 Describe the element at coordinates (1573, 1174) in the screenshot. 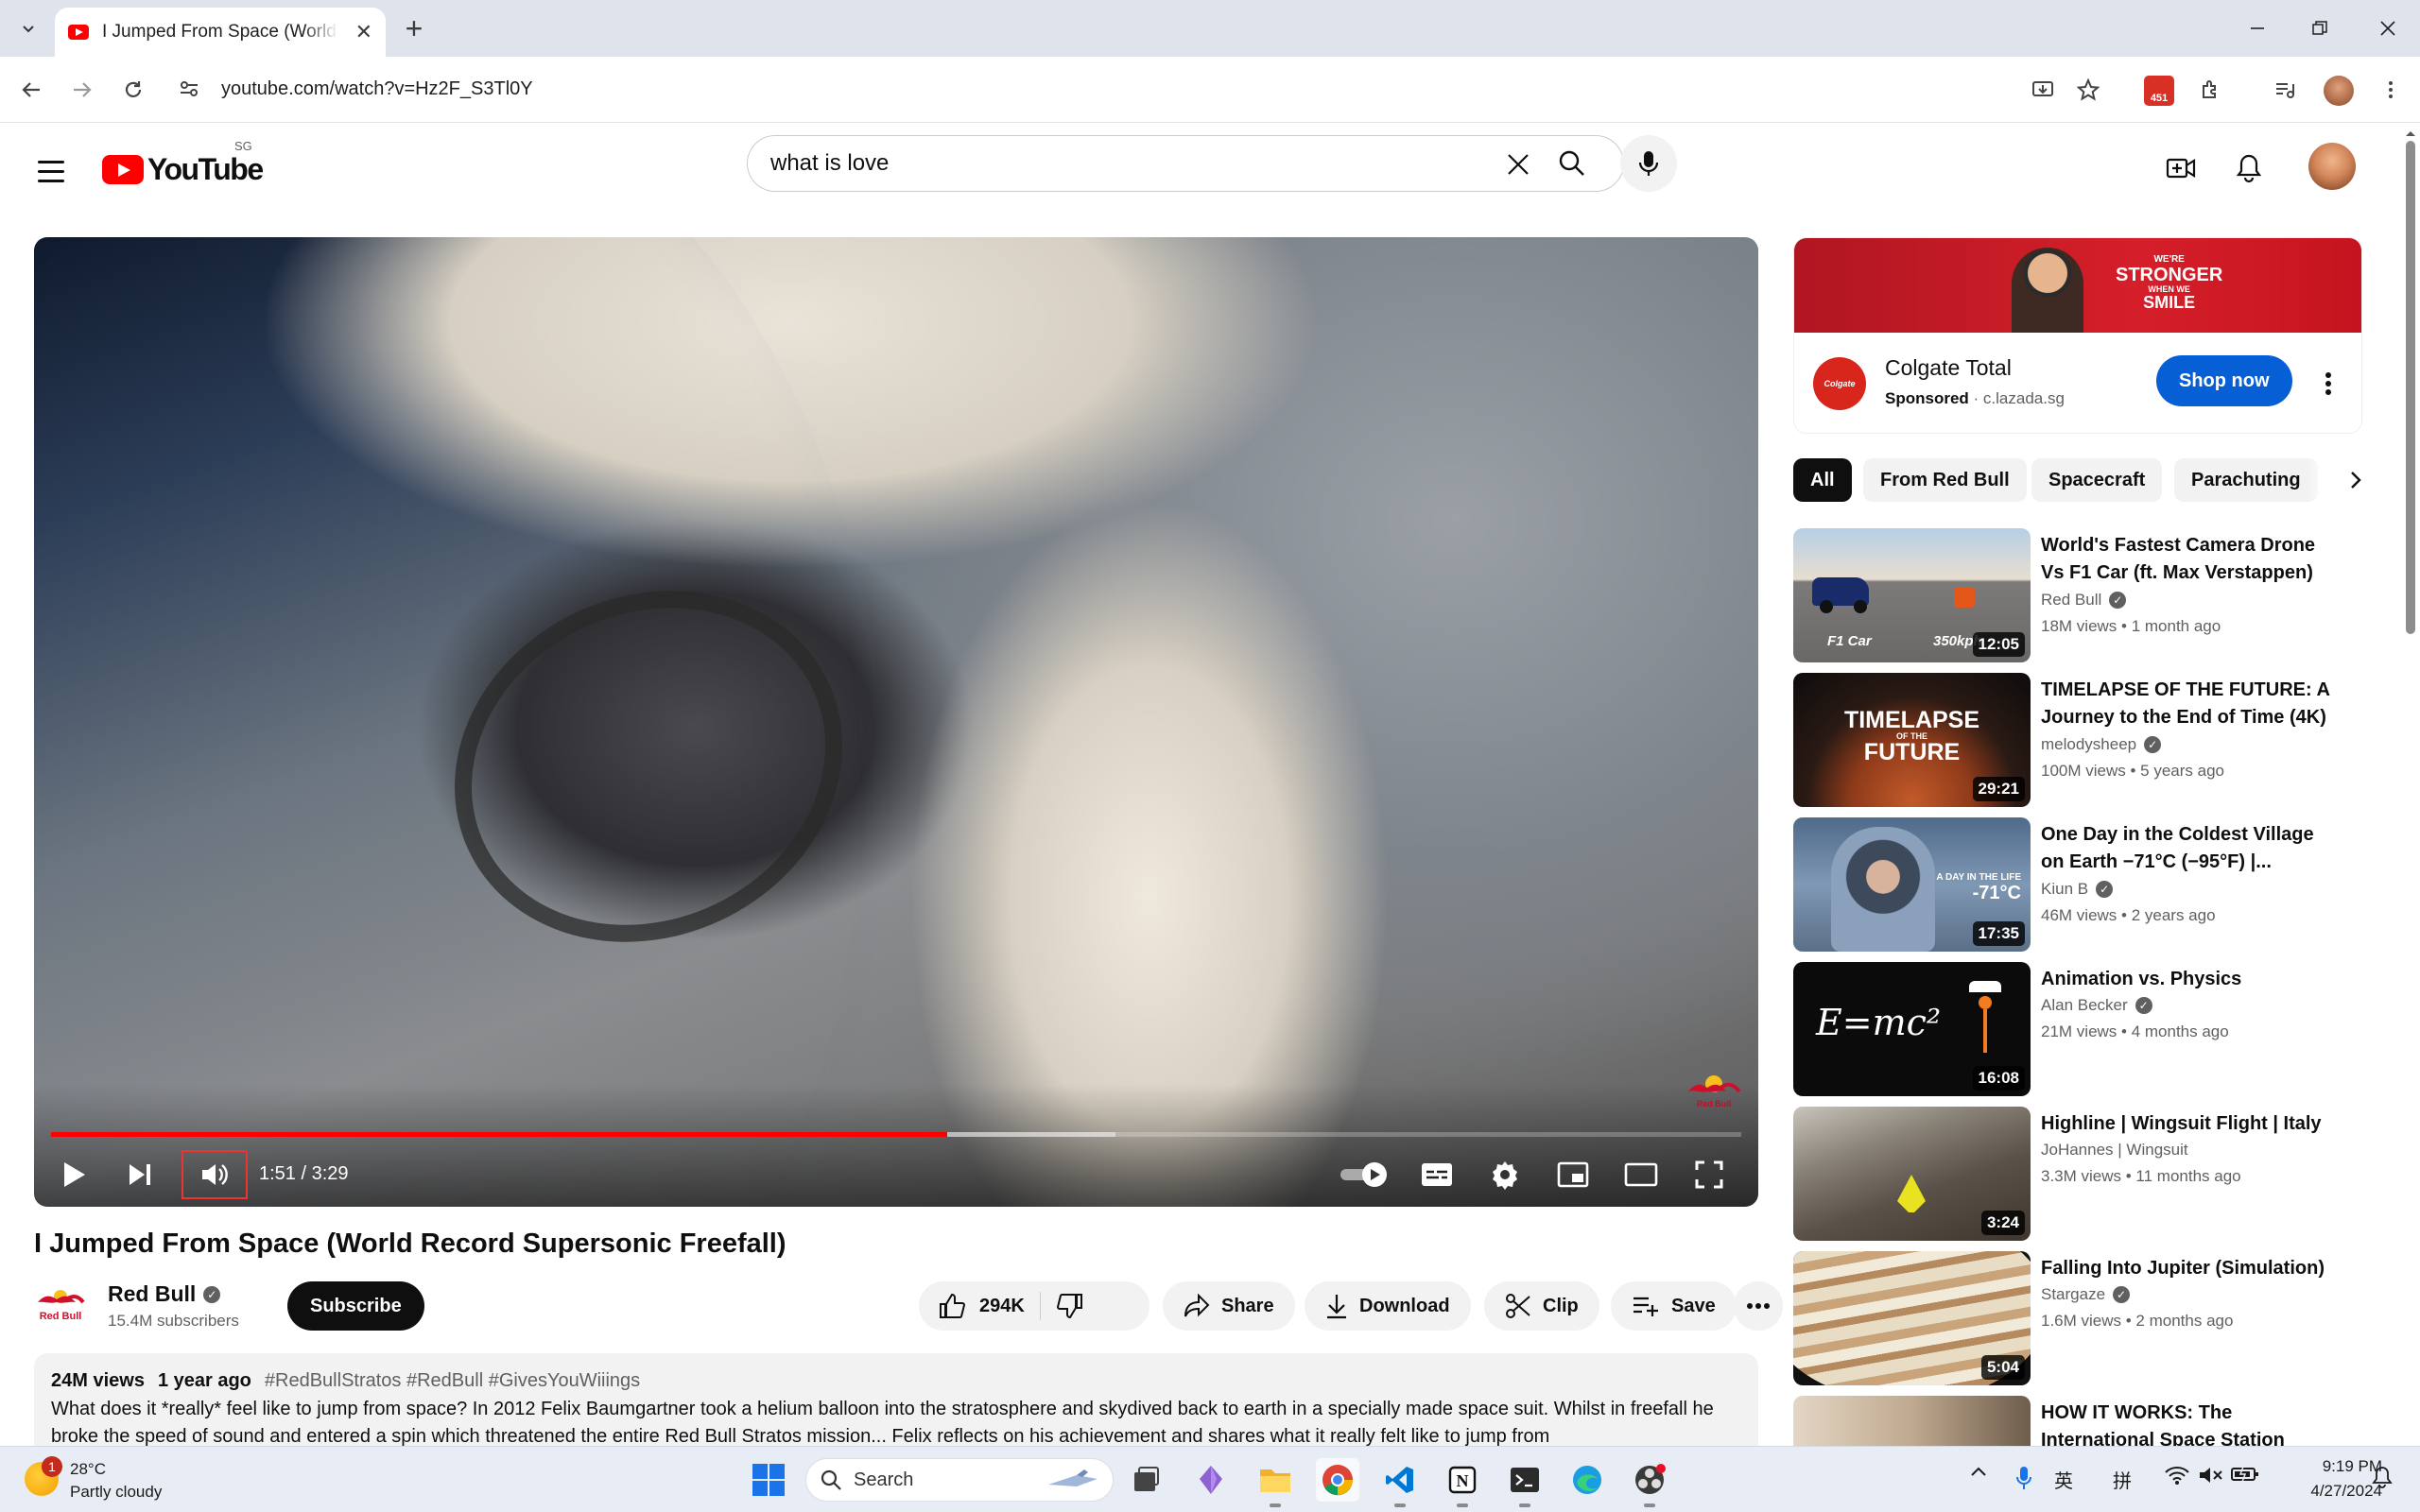

I see `miniplayer-button` at that location.